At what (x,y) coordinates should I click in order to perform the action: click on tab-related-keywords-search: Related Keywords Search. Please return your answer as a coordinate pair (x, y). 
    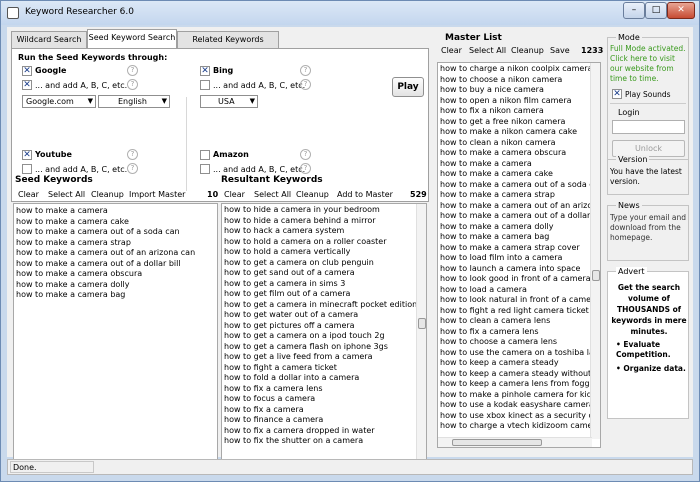
    Looking at the image, I should click on (228, 45).